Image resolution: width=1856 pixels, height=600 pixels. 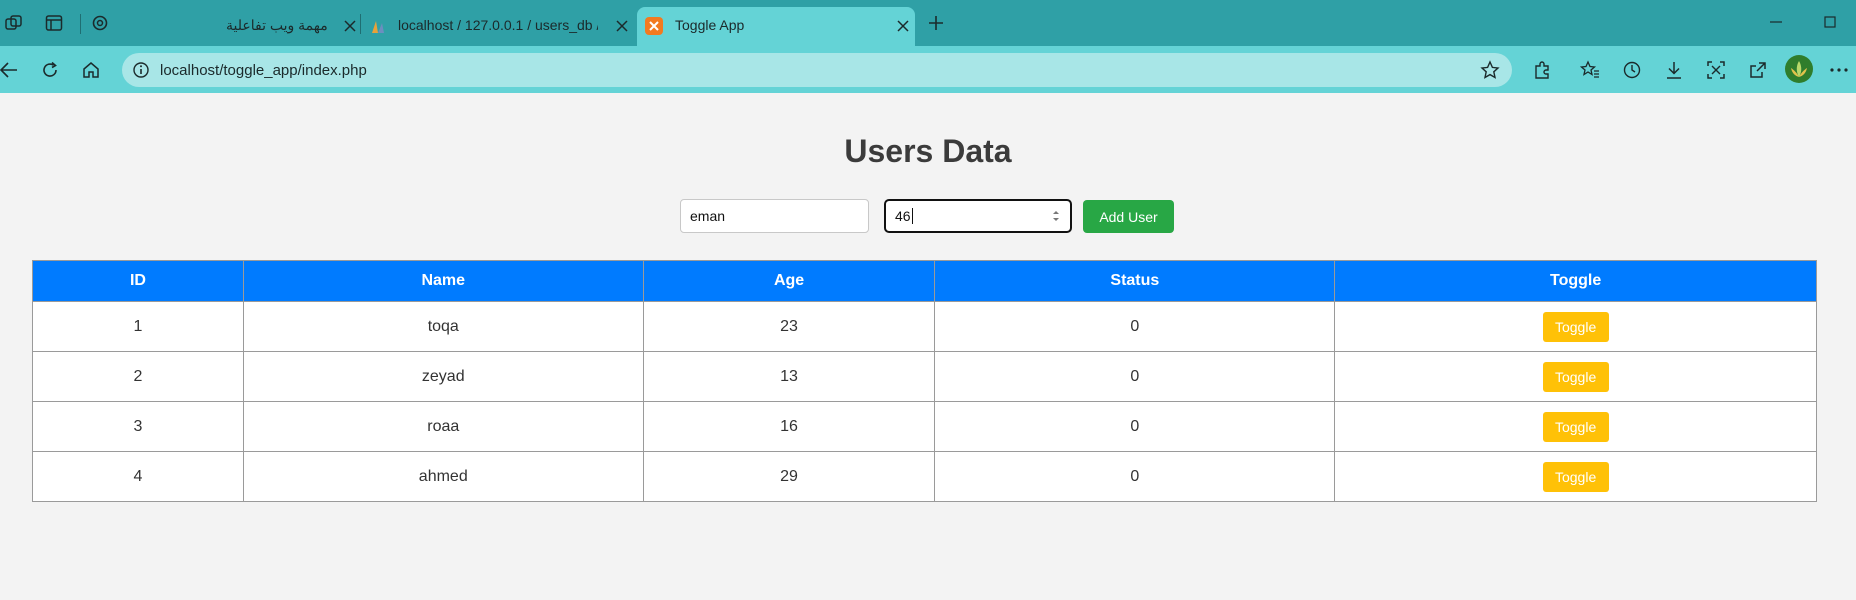 I want to click on name-input-value: eman, so click(x=708, y=216).